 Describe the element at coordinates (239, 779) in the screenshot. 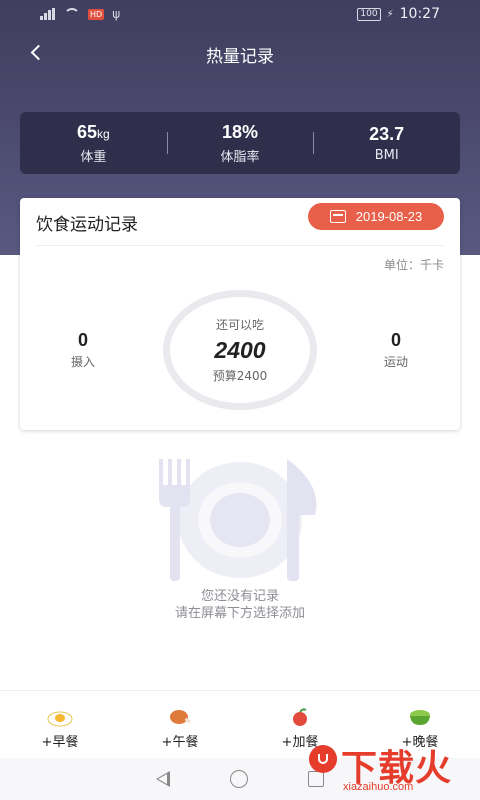

I see `nav-home-icon` at that location.